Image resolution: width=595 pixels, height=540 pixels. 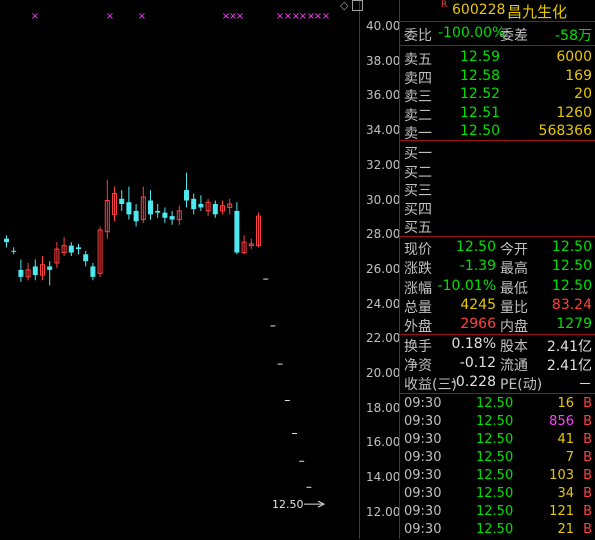 What do you see at coordinates (499, 58) in the screenshot?
I see `ask-level-row: 卖五 12.59 6000` at bounding box center [499, 58].